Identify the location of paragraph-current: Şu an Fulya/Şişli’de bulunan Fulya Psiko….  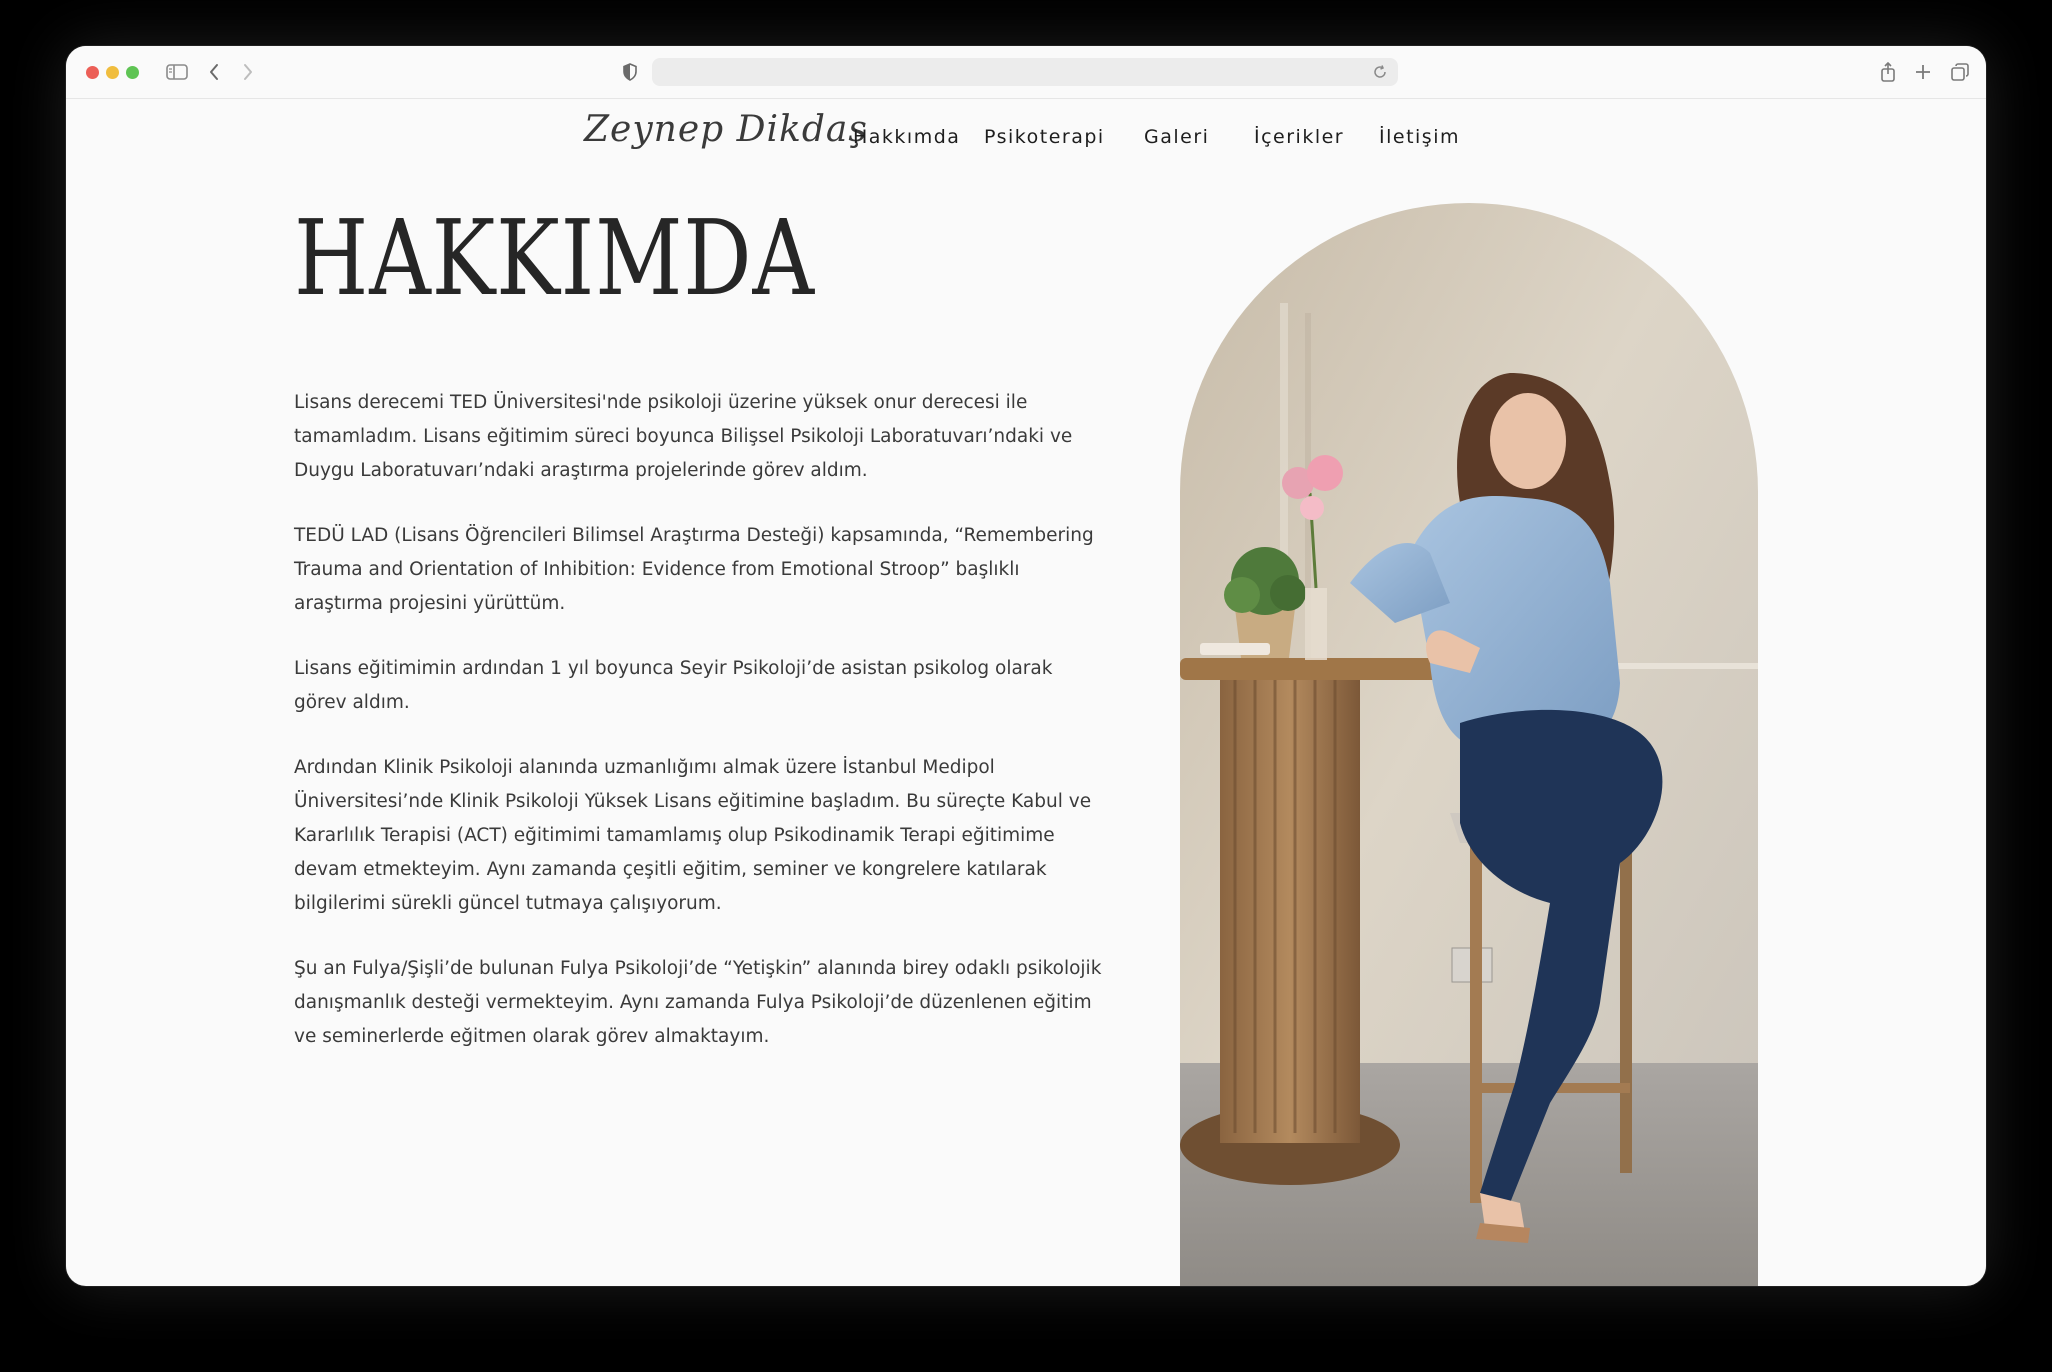
(698, 1002).